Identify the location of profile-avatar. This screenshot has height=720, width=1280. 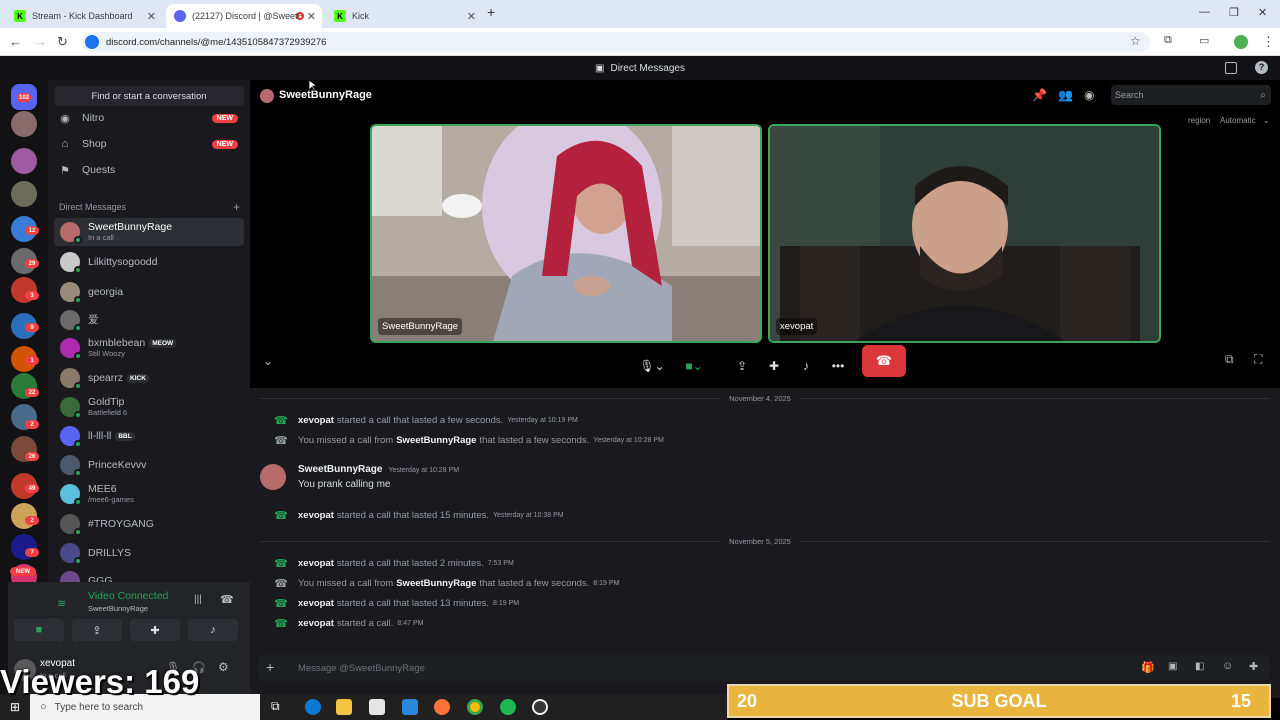
(1241, 42).